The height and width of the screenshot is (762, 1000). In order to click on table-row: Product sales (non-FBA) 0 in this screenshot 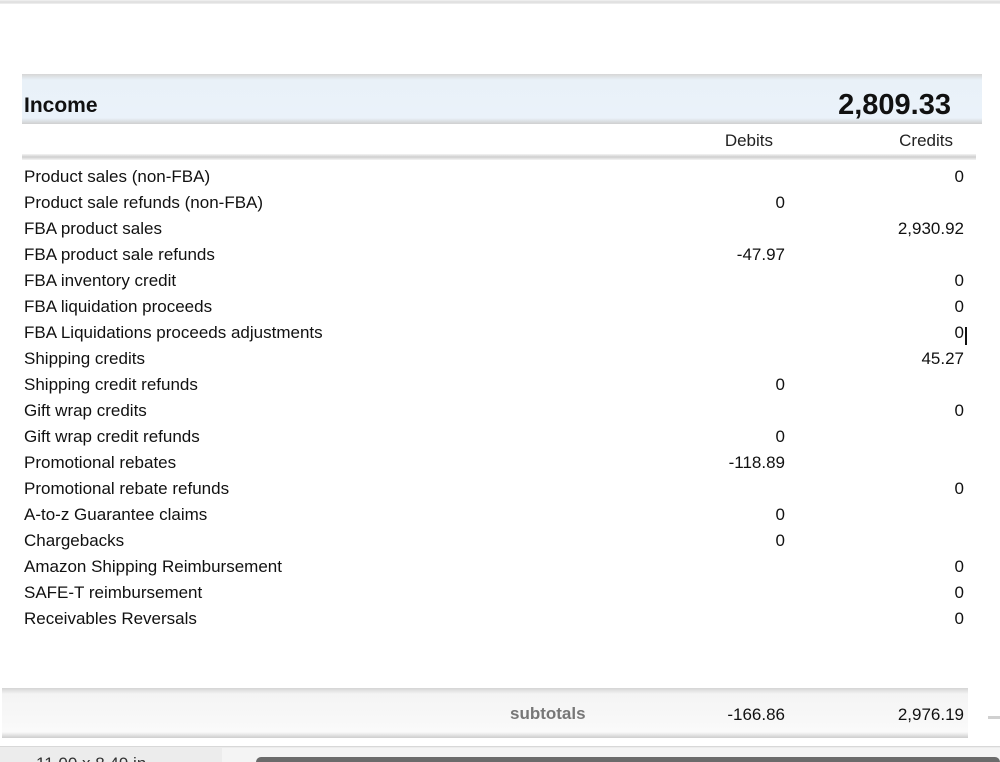, I will do `click(500, 178)`.